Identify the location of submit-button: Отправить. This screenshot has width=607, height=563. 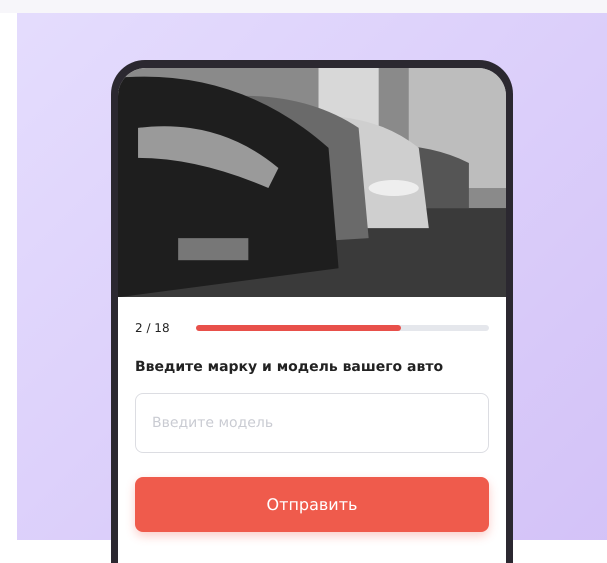
(312, 504).